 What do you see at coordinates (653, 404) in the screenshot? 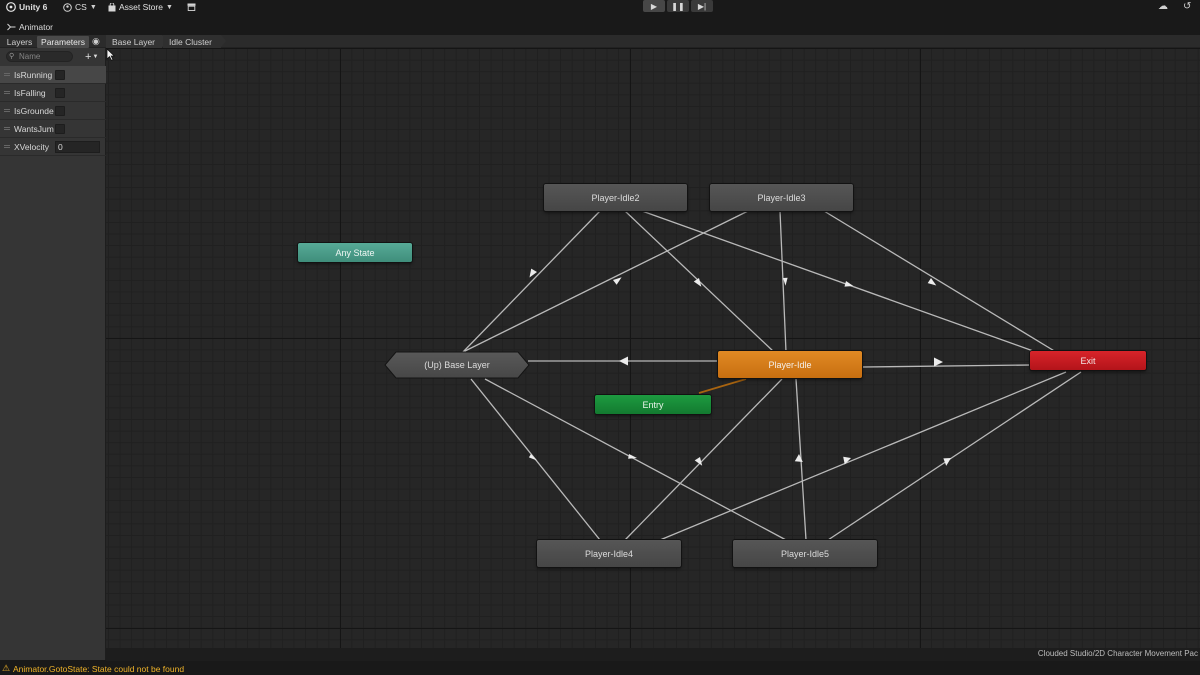
I see `state-entry: Entry` at bounding box center [653, 404].